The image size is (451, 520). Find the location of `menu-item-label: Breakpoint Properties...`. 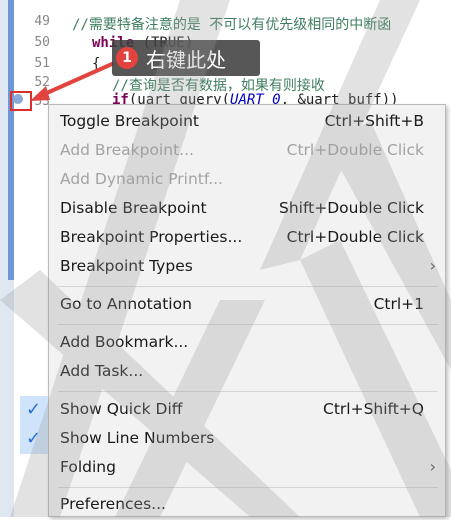

menu-item-label: Breakpoint Properties... is located at coordinates (151, 237).